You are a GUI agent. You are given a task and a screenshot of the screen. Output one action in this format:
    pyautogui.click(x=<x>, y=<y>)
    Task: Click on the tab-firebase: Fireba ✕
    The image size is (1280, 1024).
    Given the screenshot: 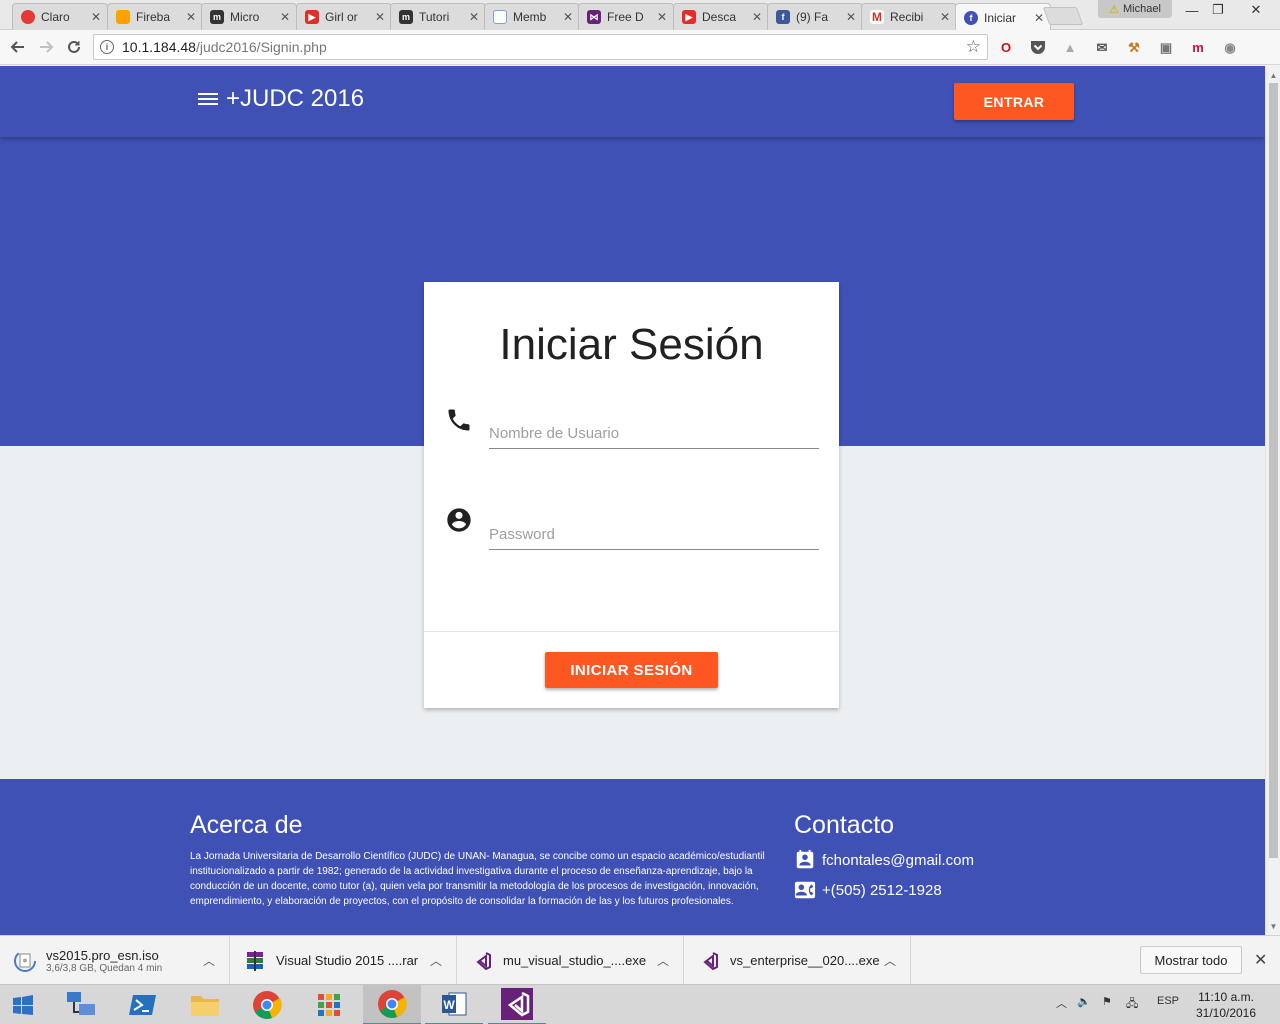 What is the action you would take?
    pyautogui.click(x=155, y=16)
    